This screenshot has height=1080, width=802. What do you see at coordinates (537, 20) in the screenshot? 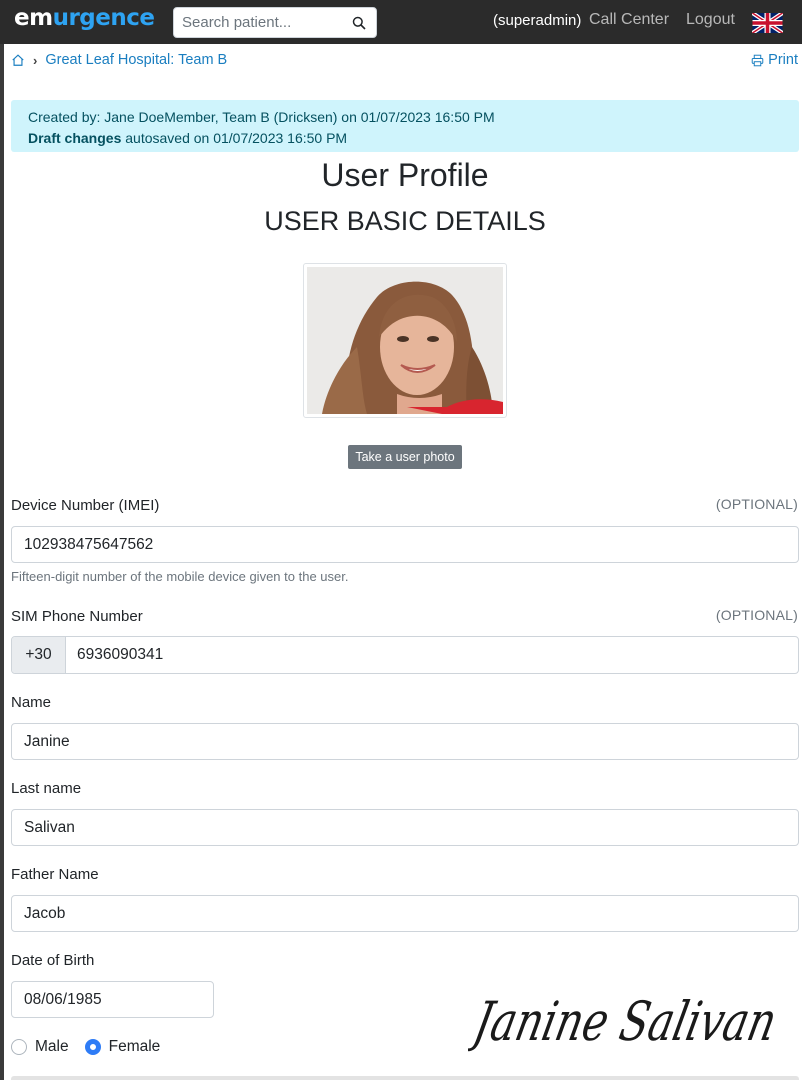
I see `current-user: (superadmin)` at bounding box center [537, 20].